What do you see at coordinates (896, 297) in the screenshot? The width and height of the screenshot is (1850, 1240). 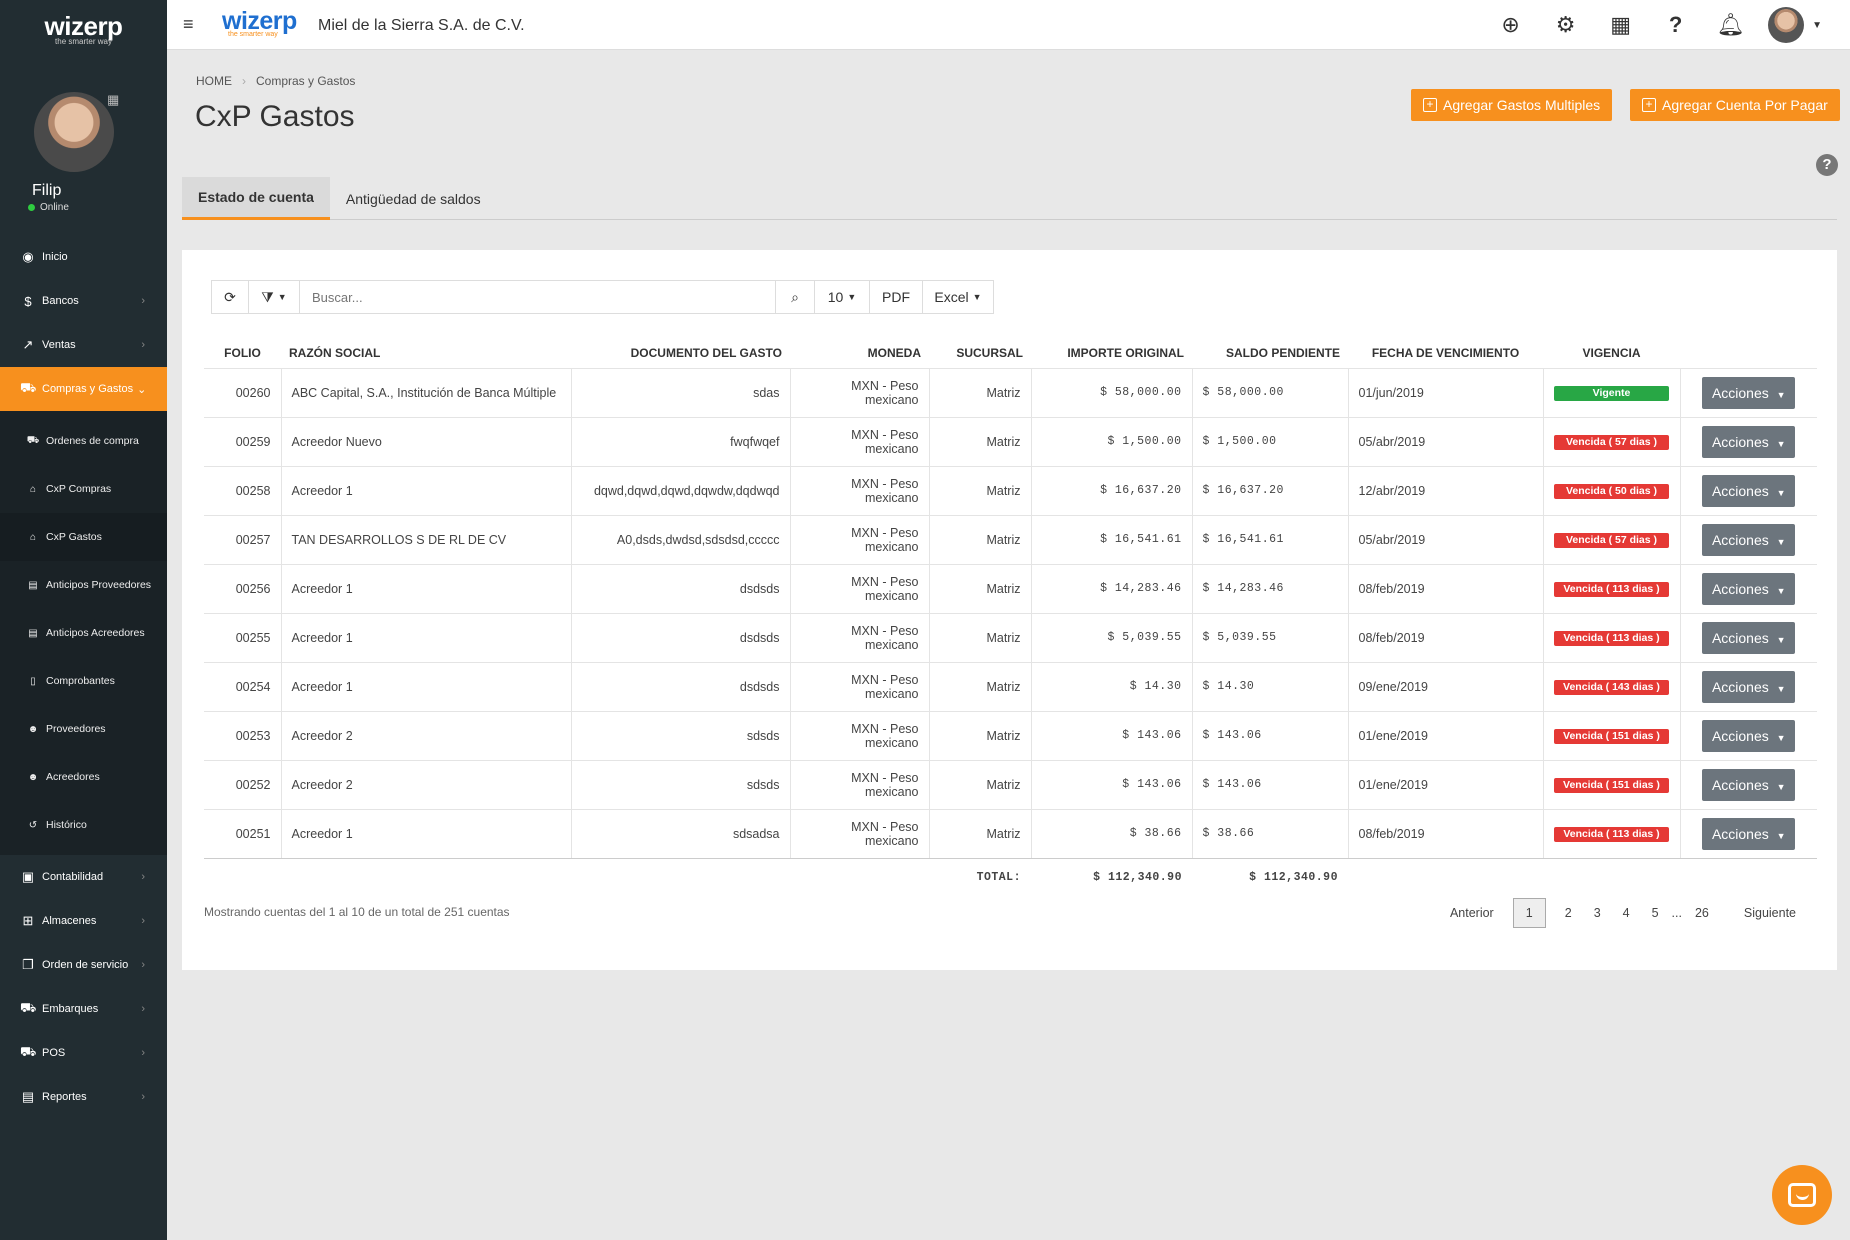 I see `pdf-button: PDF` at bounding box center [896, 297].